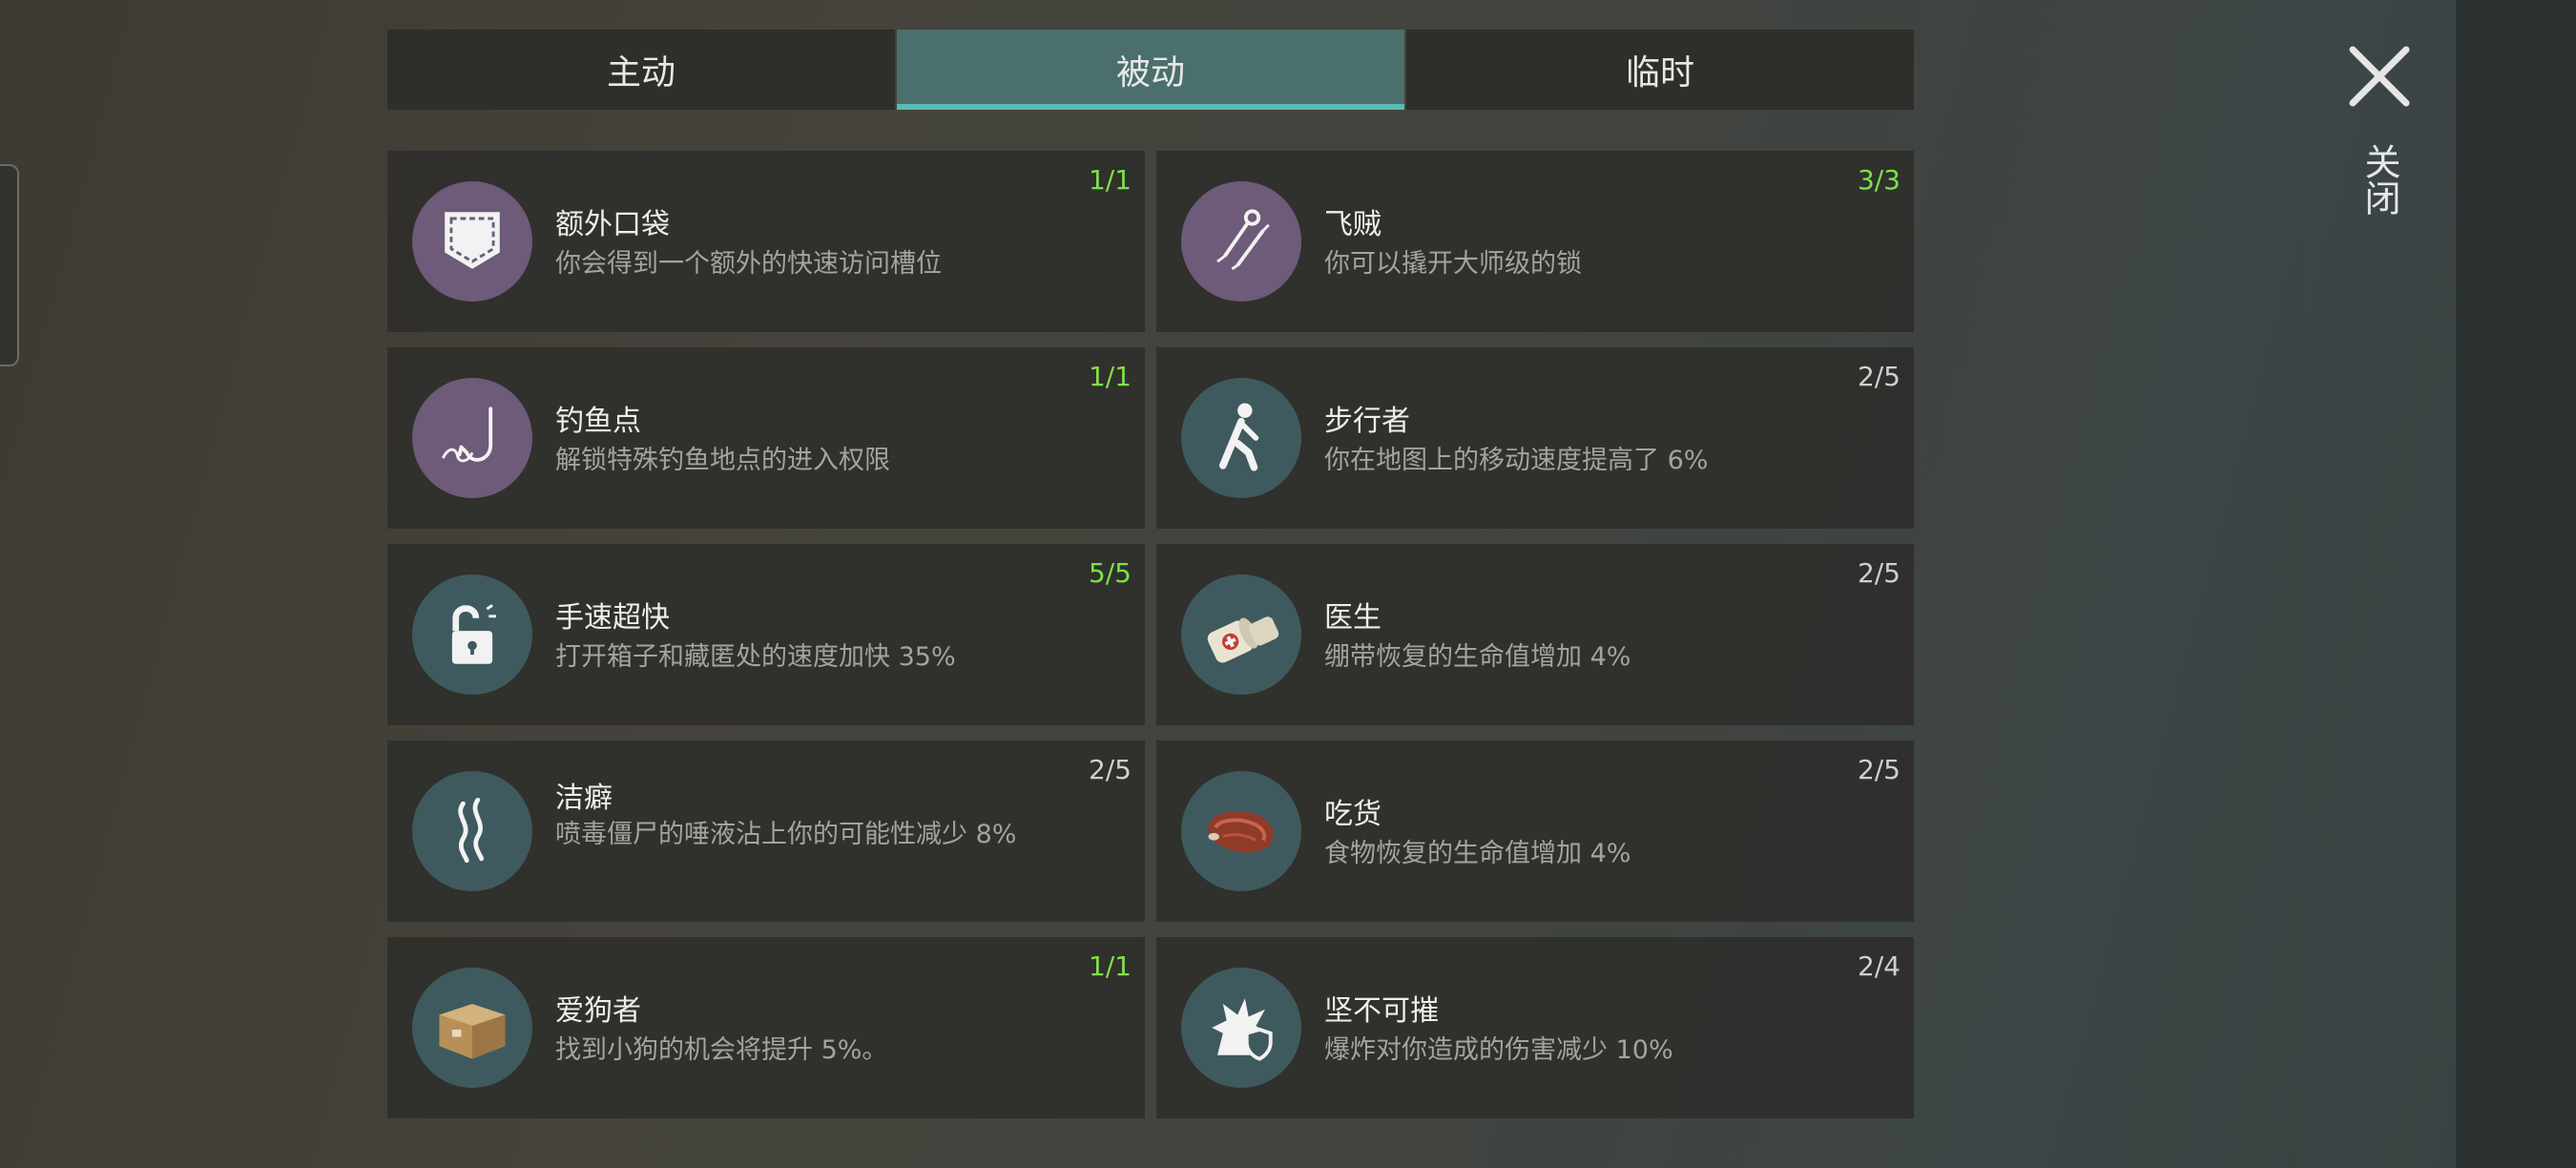 The image size is (2576, 1168). I want to click on tab-passive-skills: 被动, so click(1150, 70).